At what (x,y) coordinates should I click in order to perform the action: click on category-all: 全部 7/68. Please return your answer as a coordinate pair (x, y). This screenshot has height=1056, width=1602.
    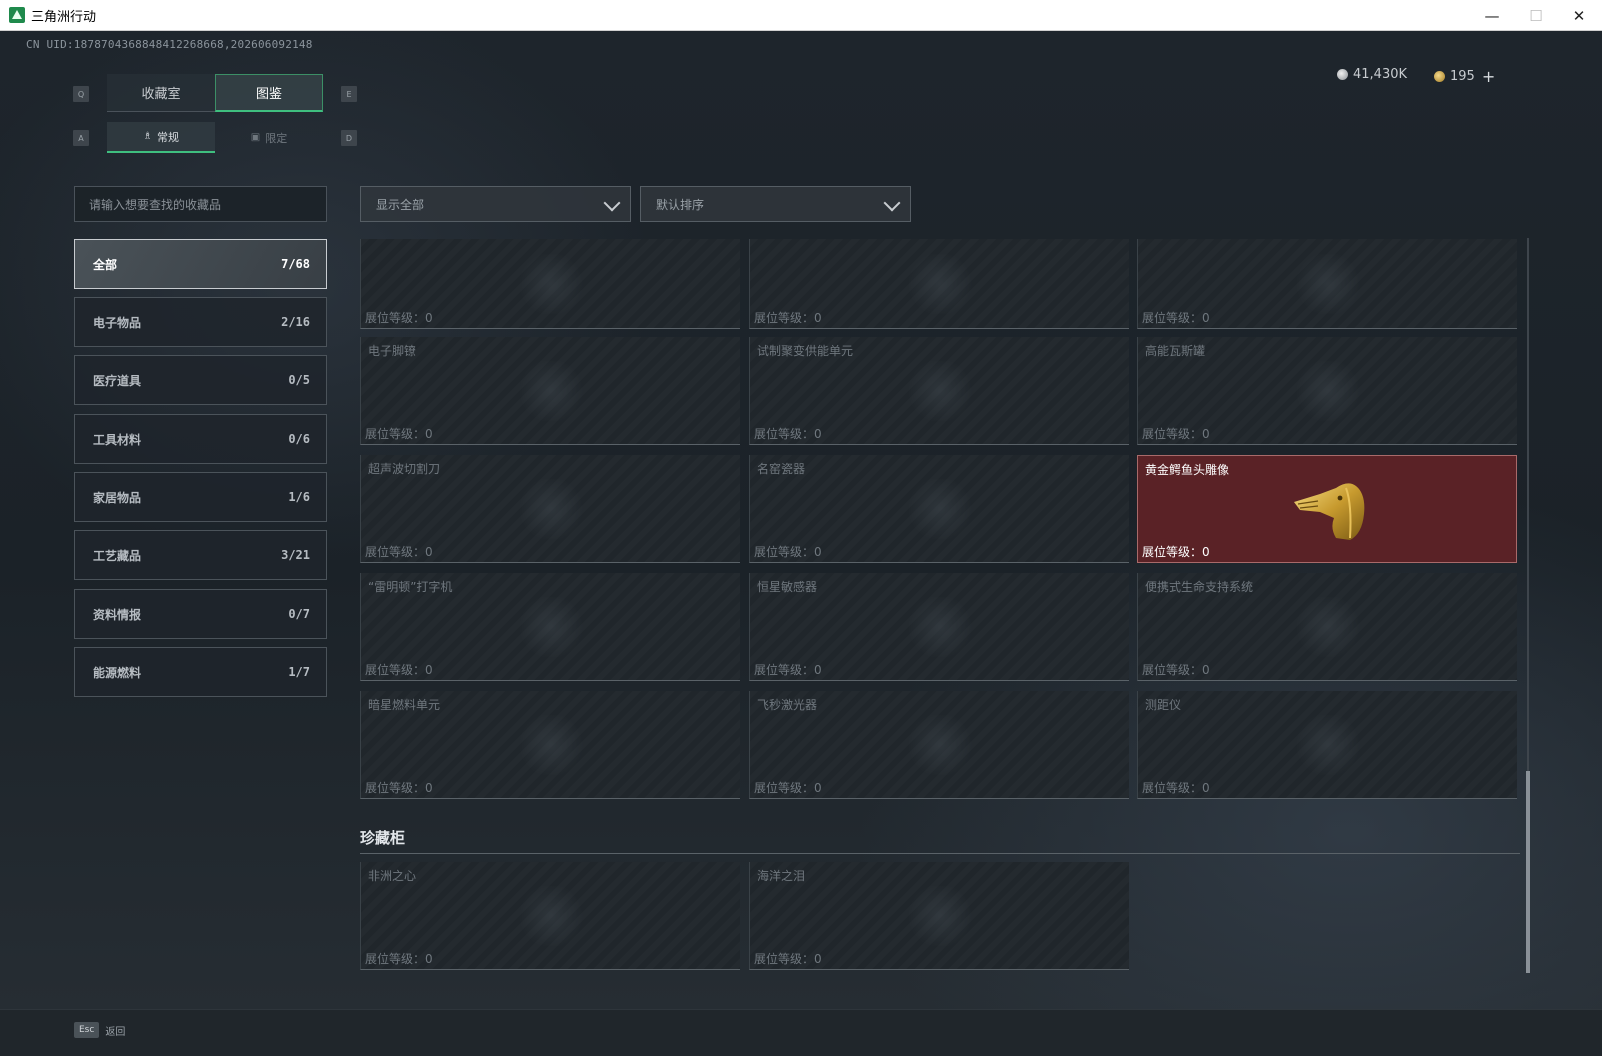
    Looking at the image, I should click on (200, 264).